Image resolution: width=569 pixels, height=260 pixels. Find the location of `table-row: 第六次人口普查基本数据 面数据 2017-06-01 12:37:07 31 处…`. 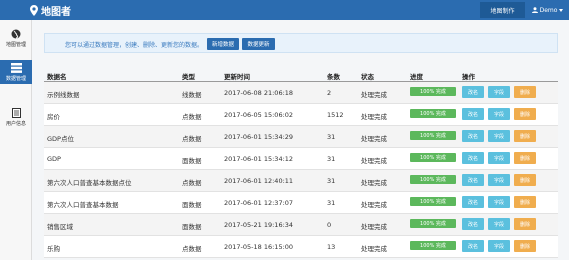

table-row: 第六次人口普查基本数据 面数据 2017-06-01 12:37:07 31 处… is located at coordinates (301, 203).